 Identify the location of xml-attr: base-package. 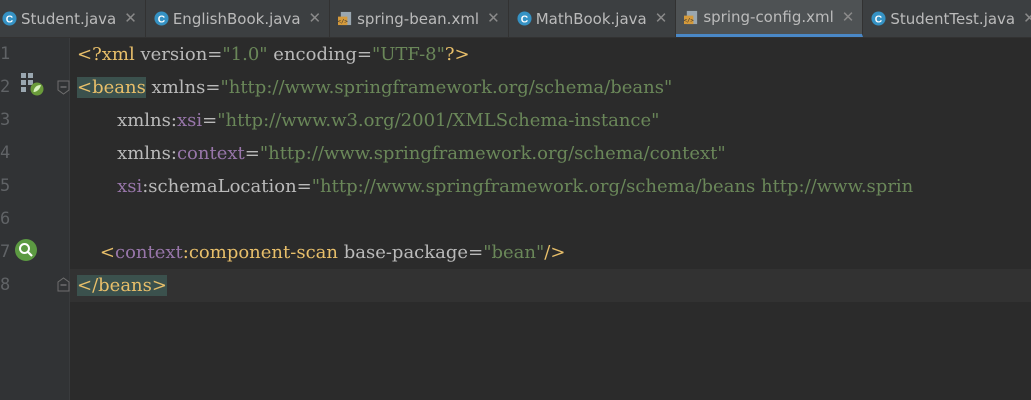
(403, 252).